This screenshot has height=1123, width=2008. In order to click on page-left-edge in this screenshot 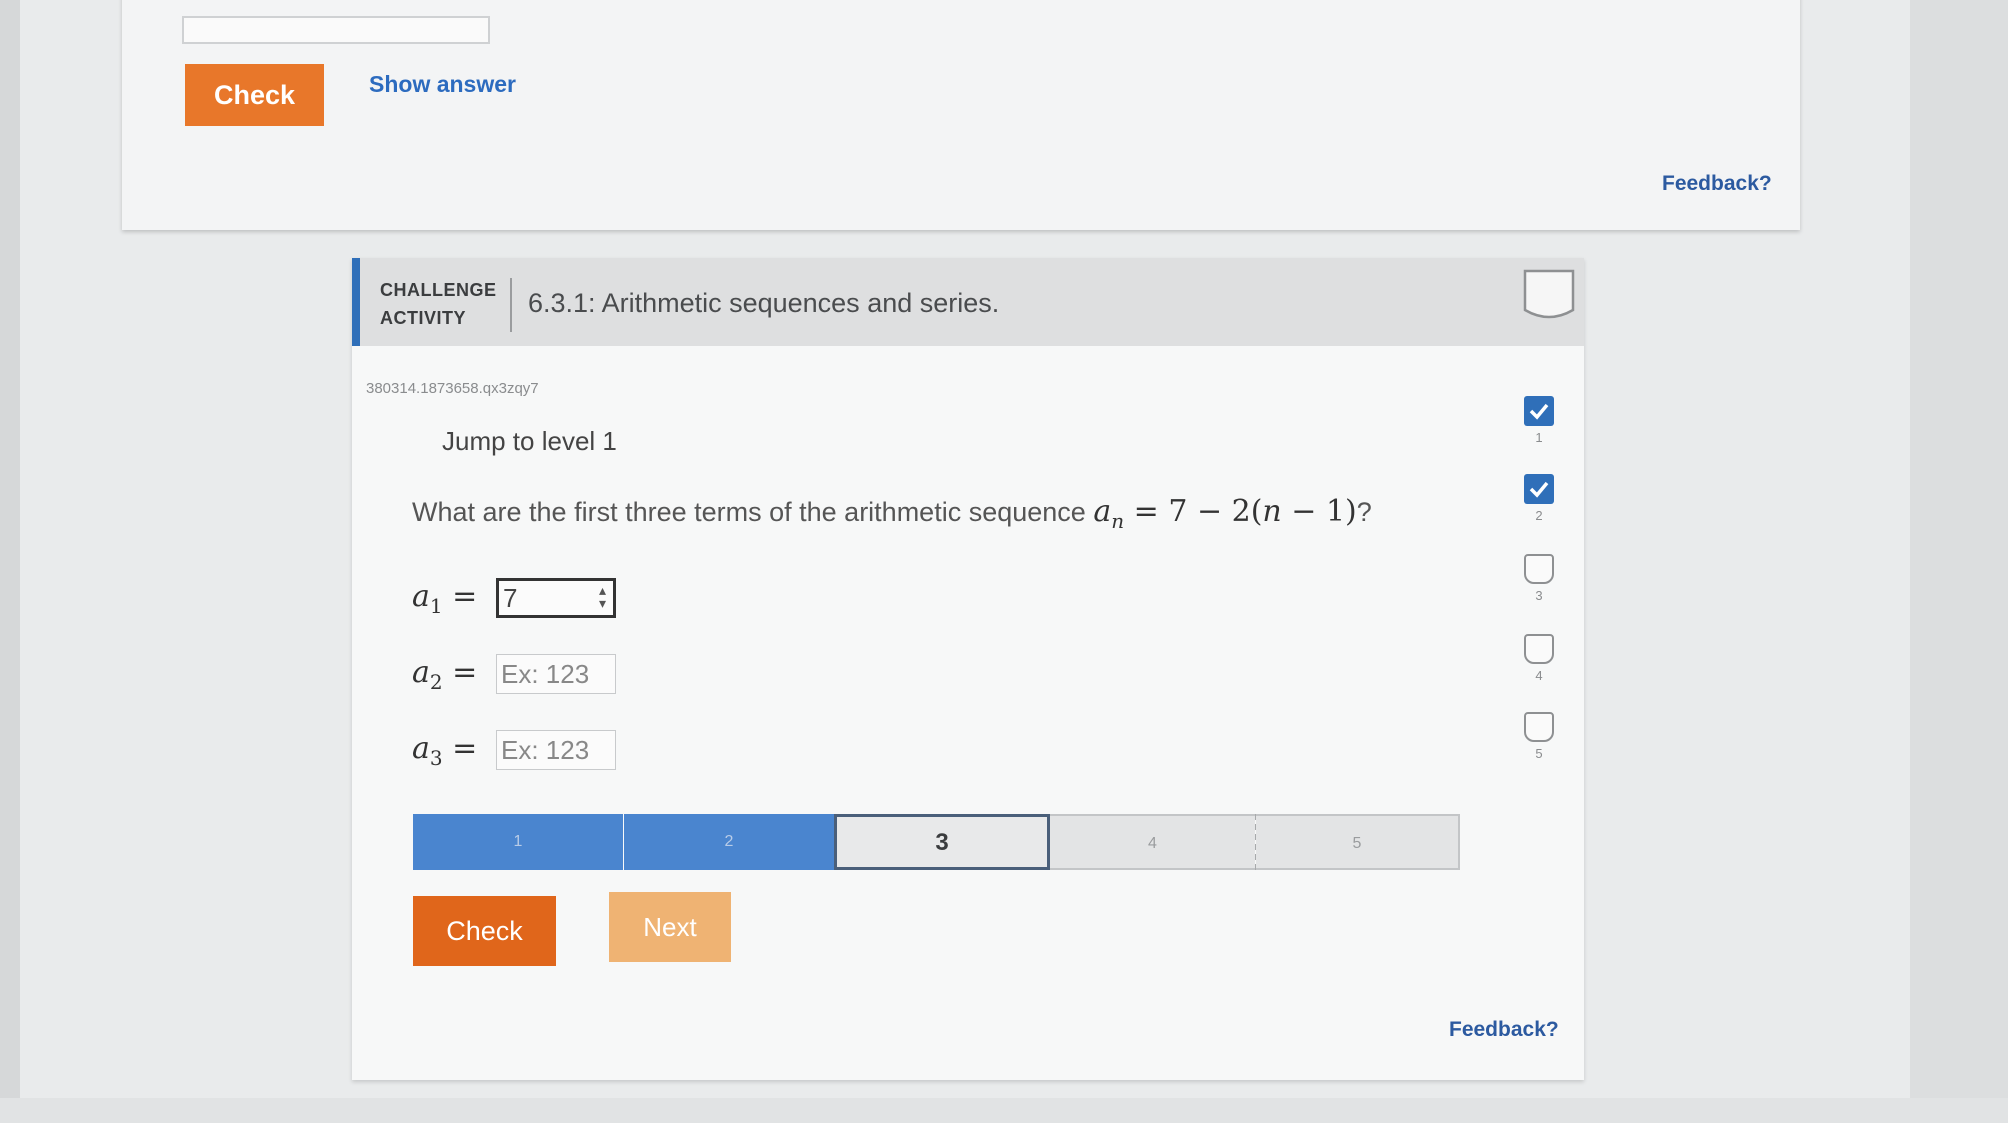, I will do `click(10, 561)`.